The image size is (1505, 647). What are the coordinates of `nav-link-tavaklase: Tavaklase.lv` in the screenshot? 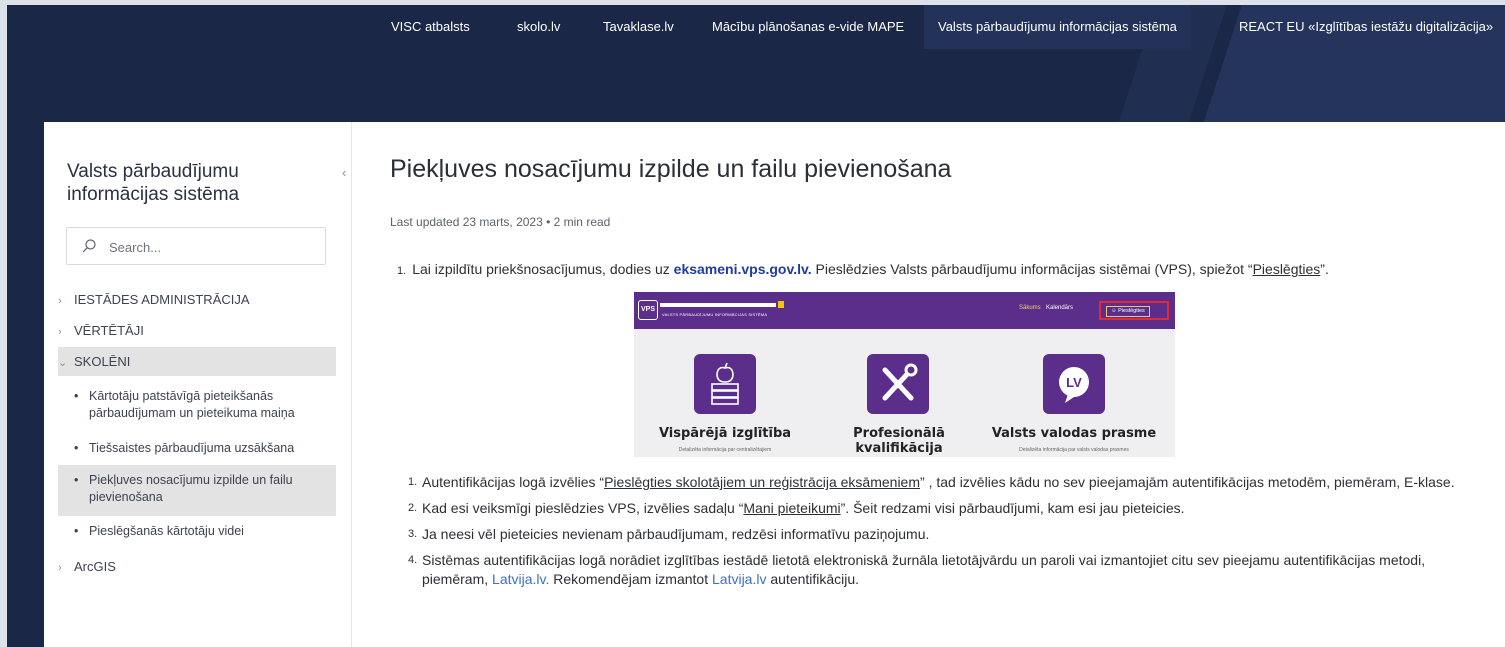 It's located at (638, 27).